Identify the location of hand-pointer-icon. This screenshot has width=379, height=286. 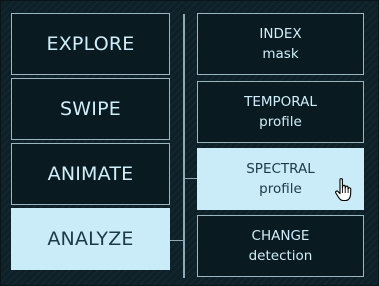
(343, 190).